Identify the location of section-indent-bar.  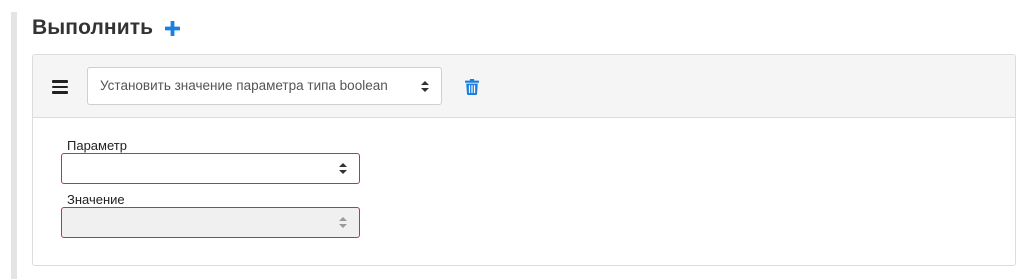
(14, 145).